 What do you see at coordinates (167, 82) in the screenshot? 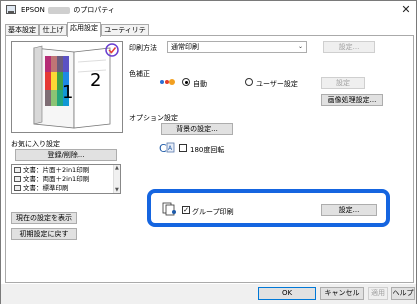
I see `color-dots-icon` at bounding box center [167, 82].